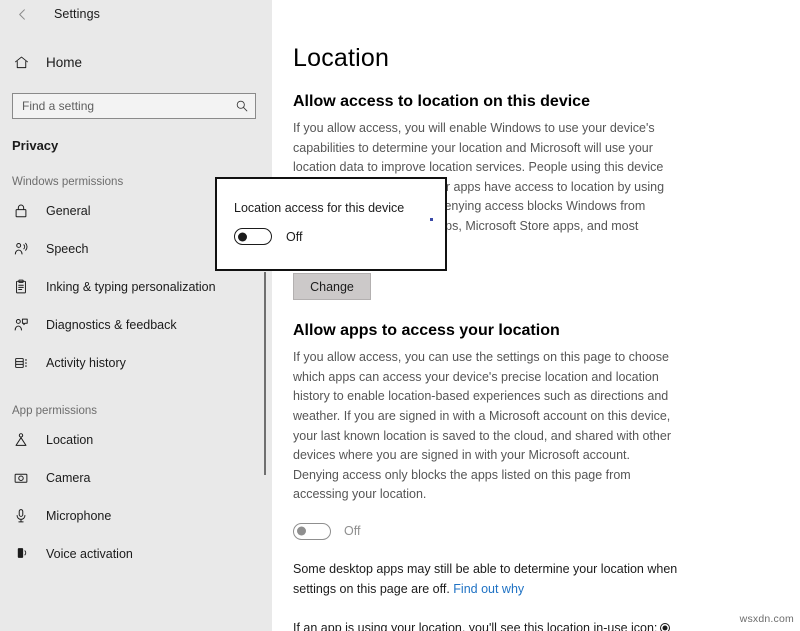 The width and height of the screenshot is (800, 631). What do you see at coordinates (332, 287) in the screenshot?
I see `change-button: Change` at bounding box center [332, 287].